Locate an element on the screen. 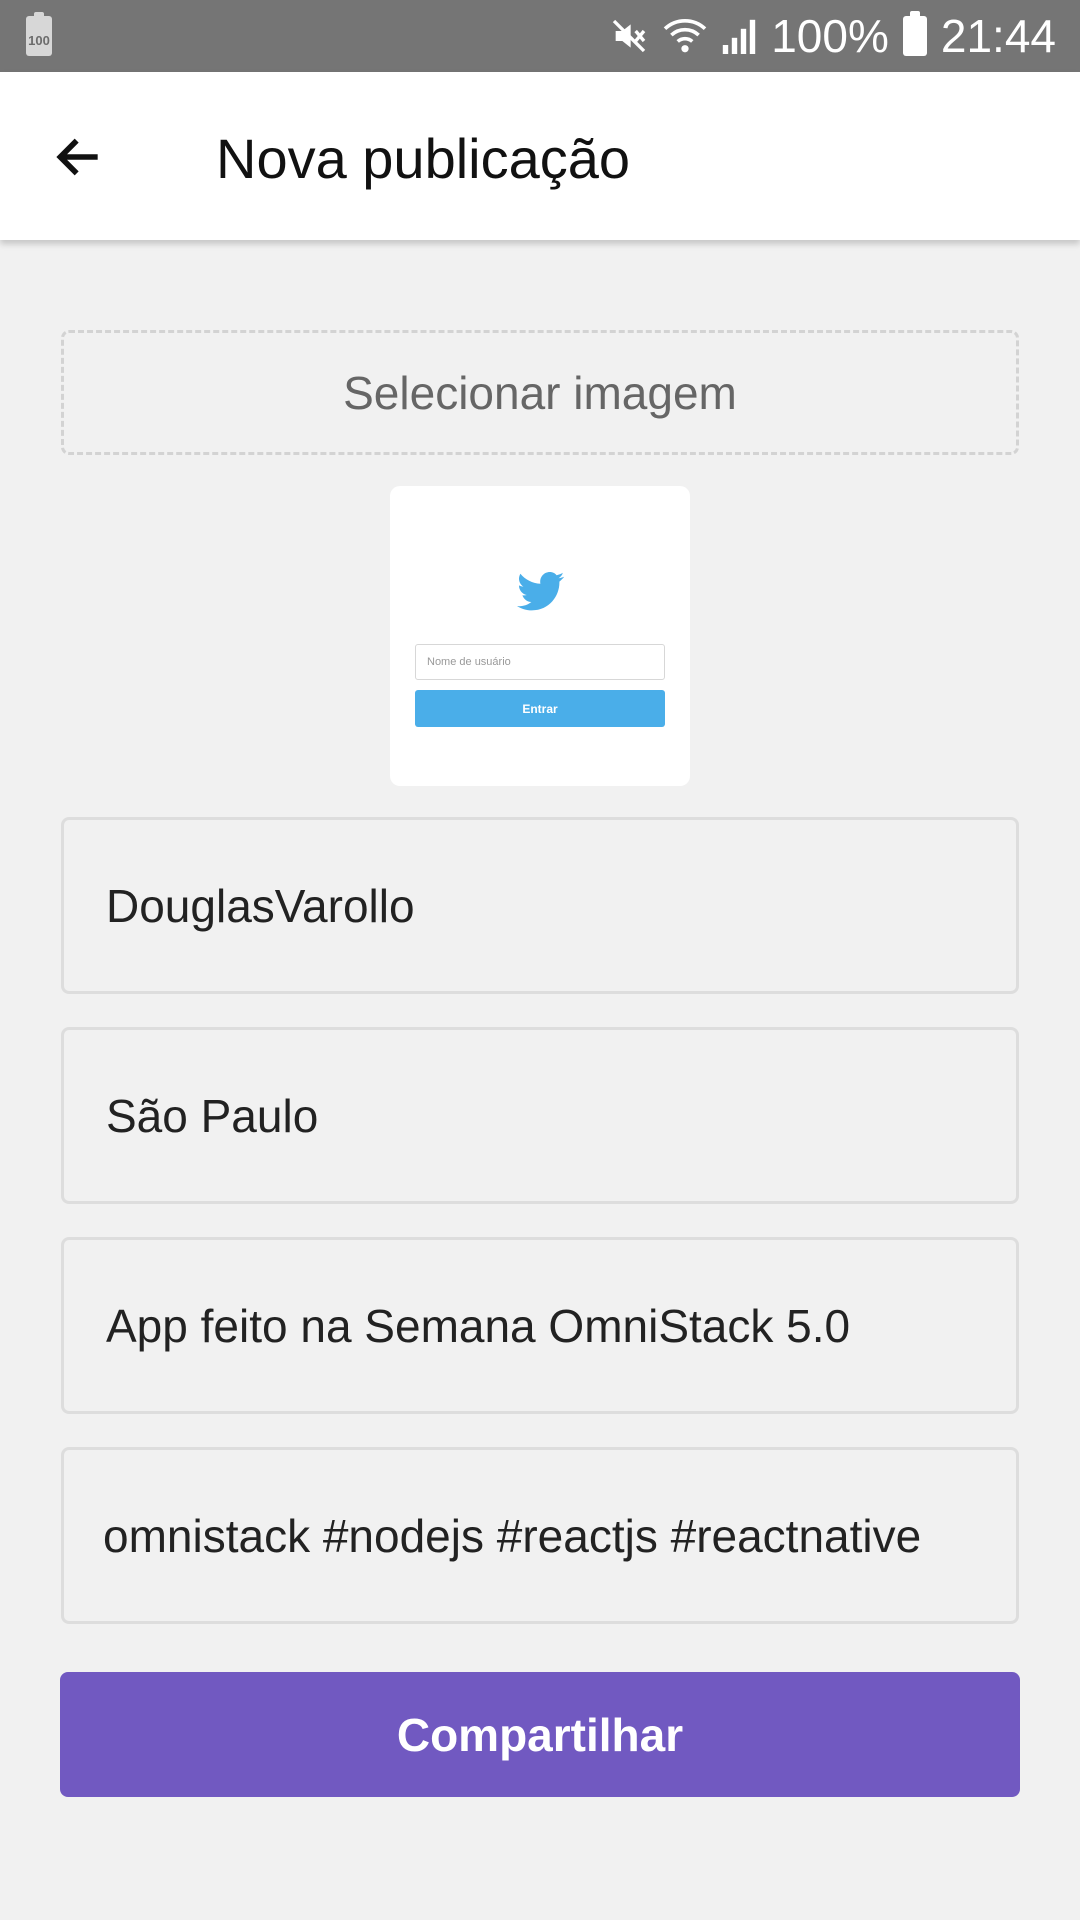 The image size is (1080, 1920). mute-icon is located at coordinates (629, 36).